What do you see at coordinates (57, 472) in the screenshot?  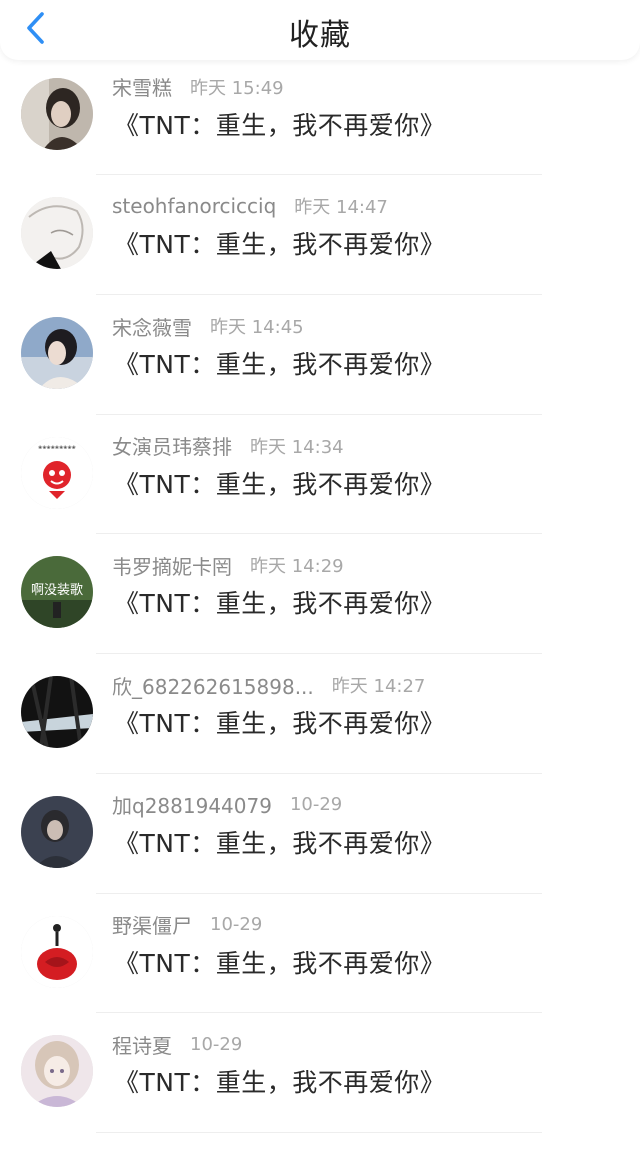 I see `avatar: ❀❀❀❀❀❀❀❀❀` at bounding box center [57, 472].